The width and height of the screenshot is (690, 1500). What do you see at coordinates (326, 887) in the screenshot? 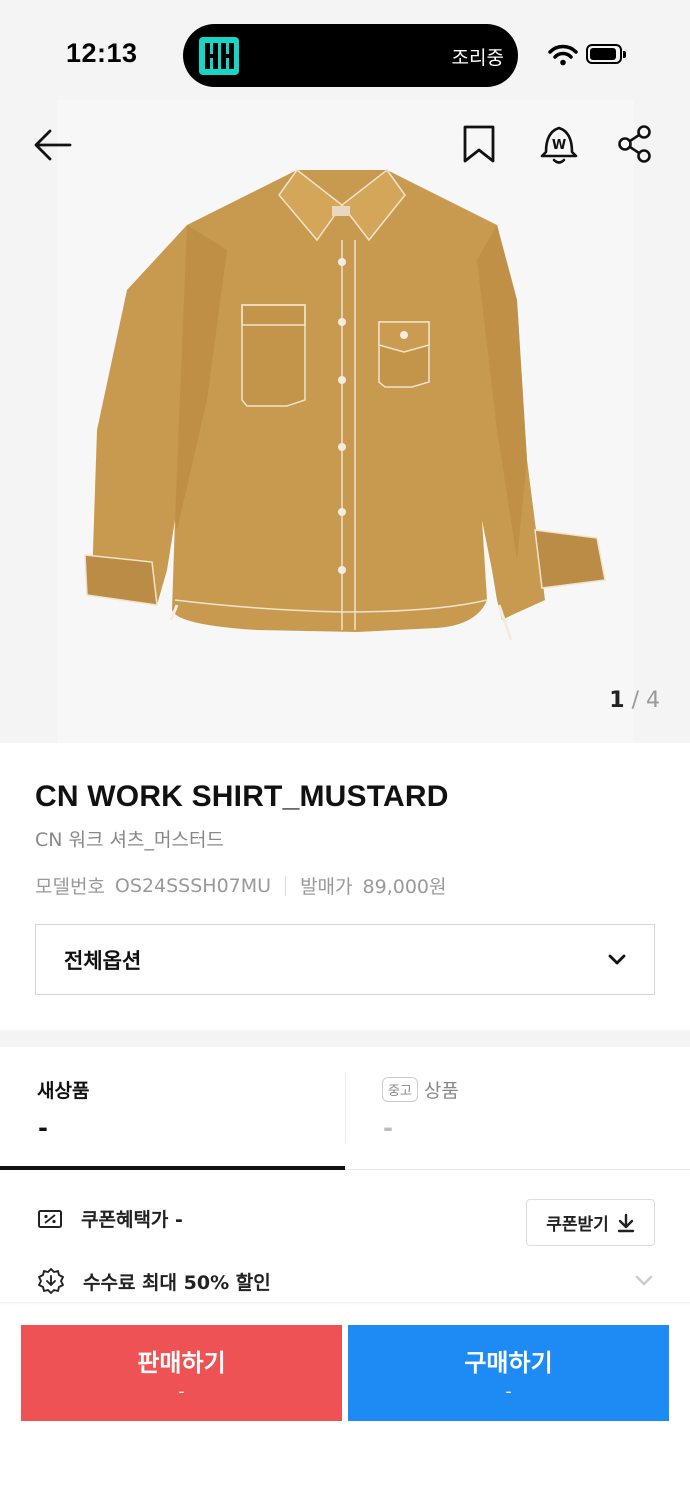
I see `release-price-label: 발매가` at bounding box center [326, 887].